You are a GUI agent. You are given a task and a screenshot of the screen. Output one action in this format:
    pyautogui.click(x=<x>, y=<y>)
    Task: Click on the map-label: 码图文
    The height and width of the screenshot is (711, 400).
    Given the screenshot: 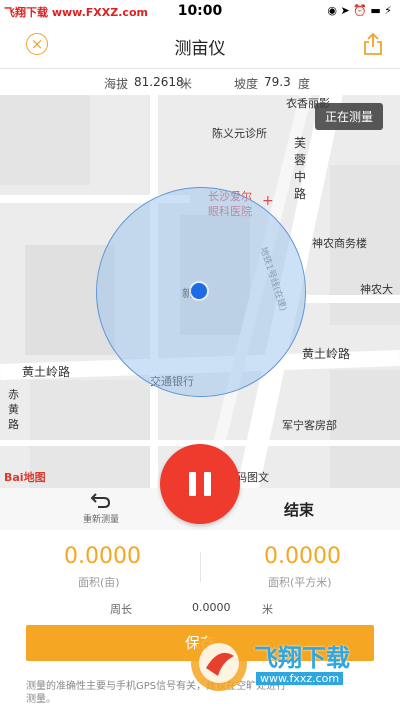 What is the action you would take?
    pyautogui.click(x=252, y=477)
    